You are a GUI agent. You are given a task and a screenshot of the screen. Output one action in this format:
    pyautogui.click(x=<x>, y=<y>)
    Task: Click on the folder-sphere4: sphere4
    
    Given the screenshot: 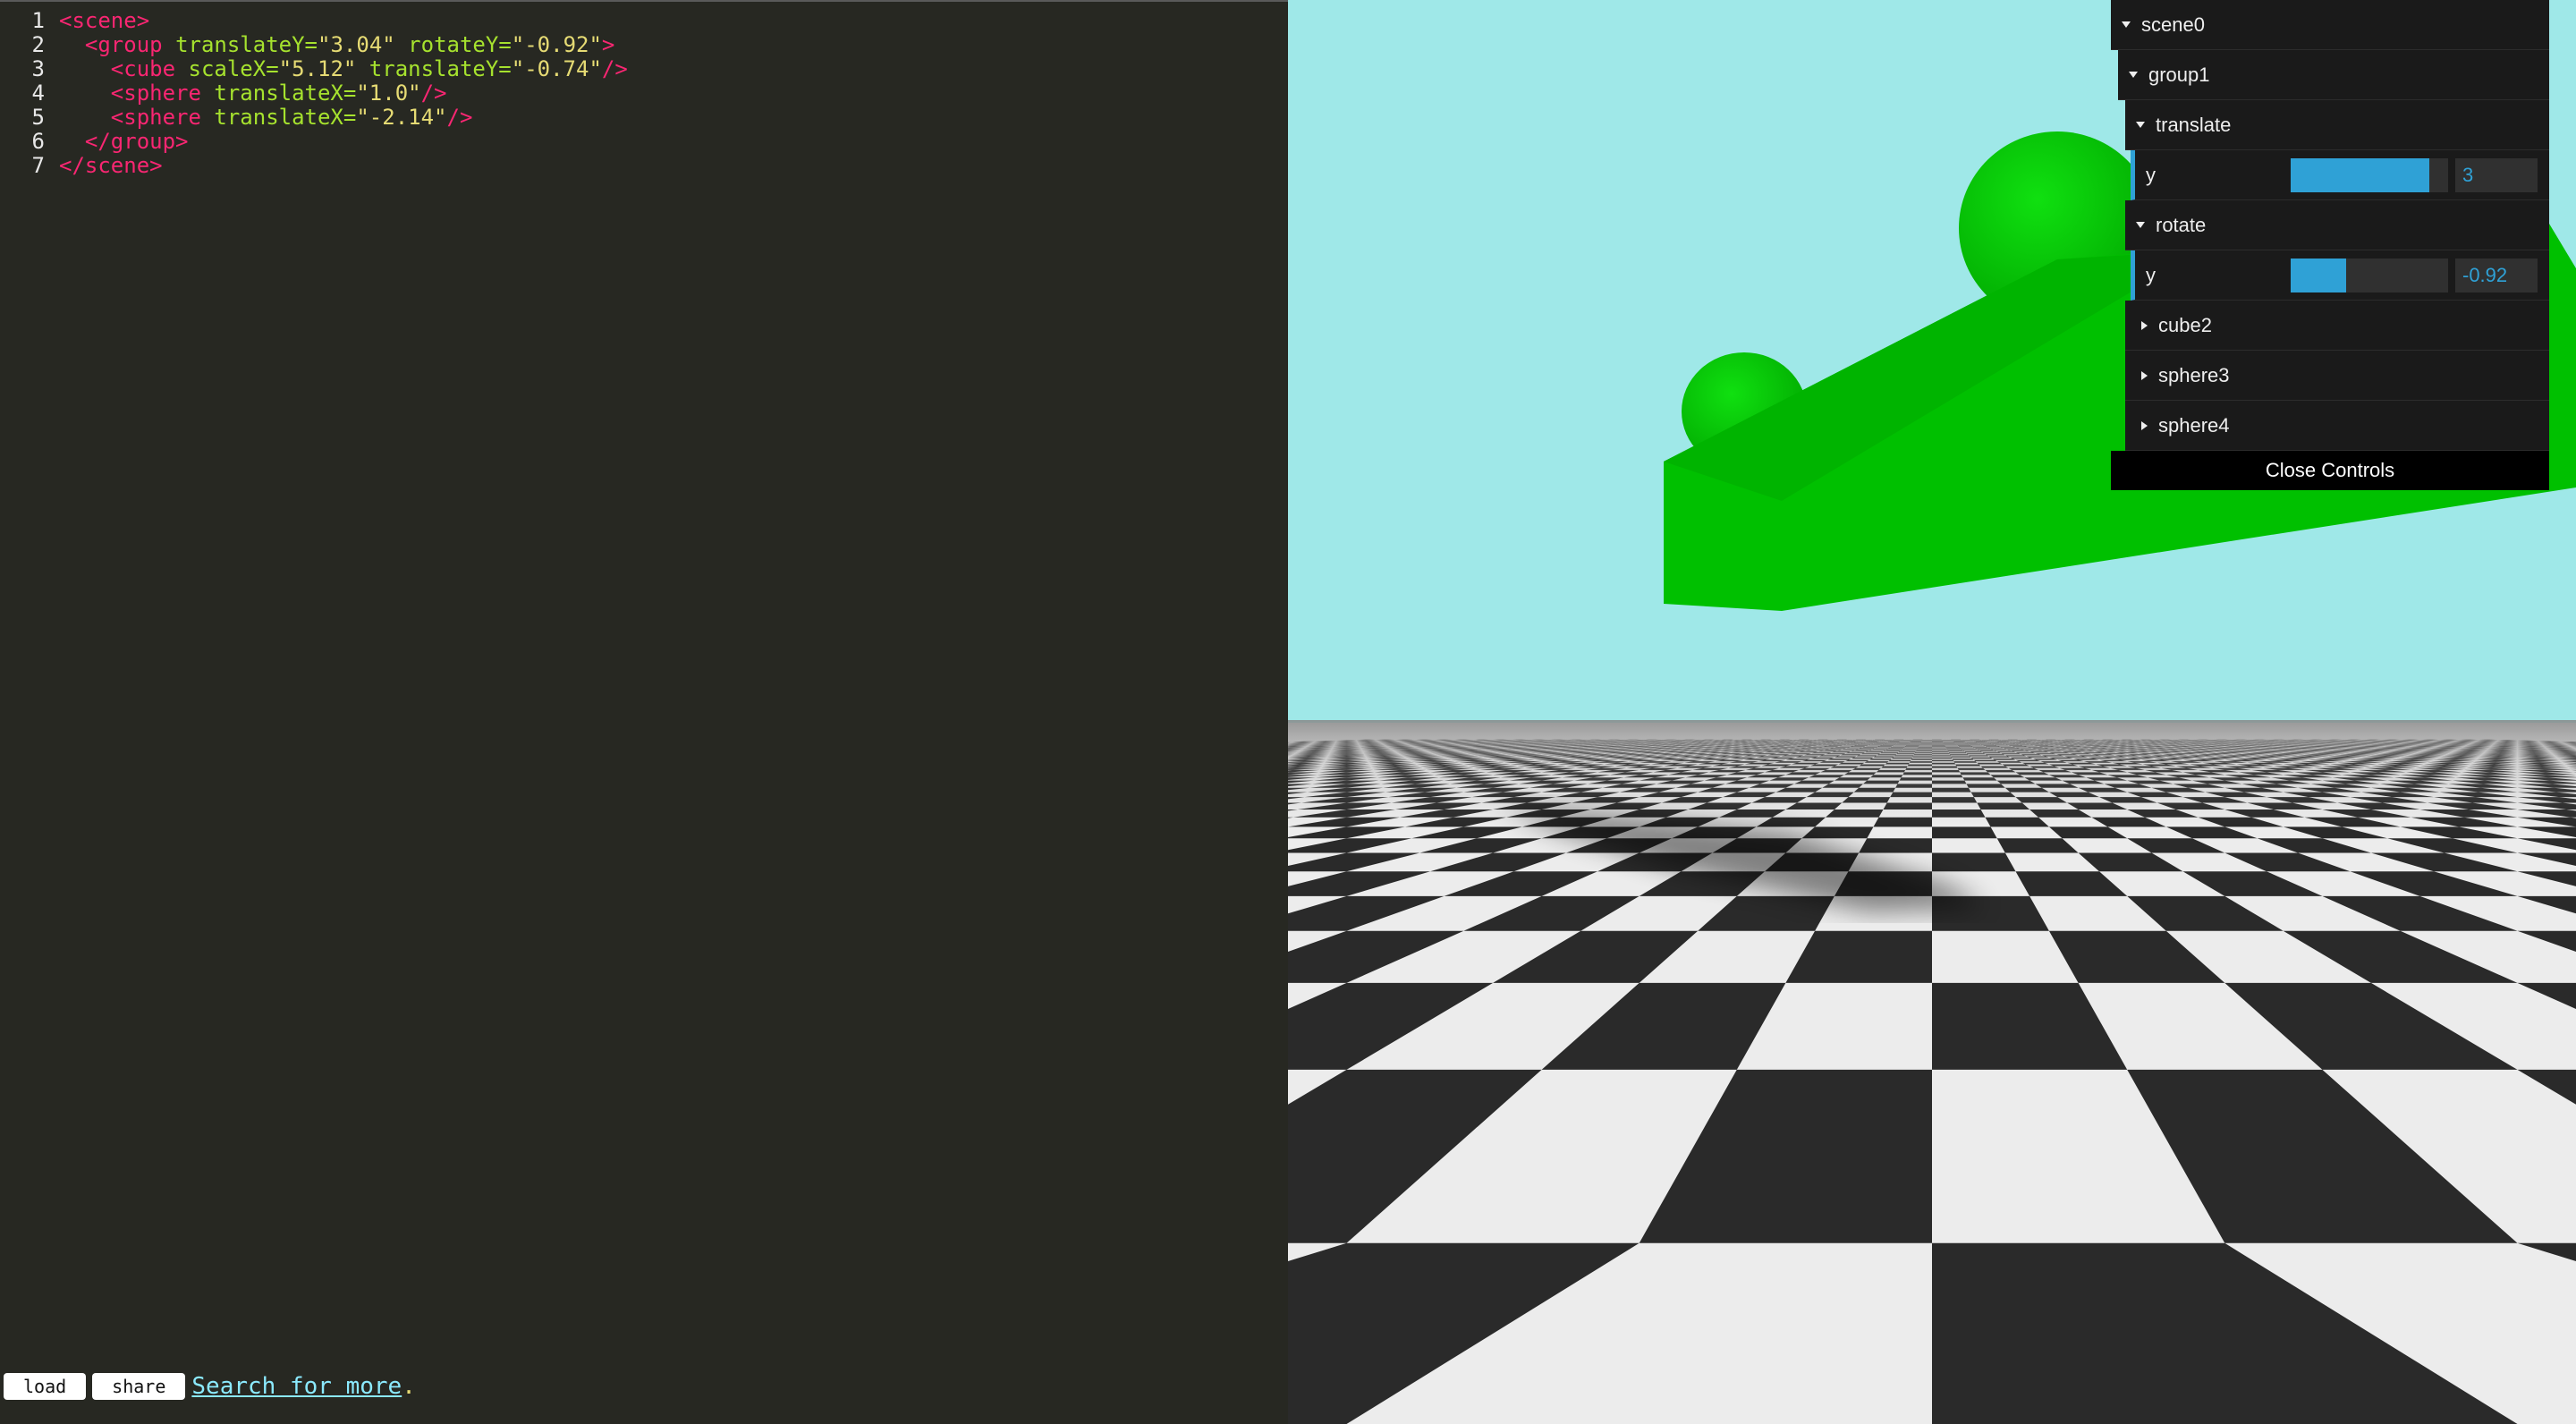 What is the action you would take?
    pyautogui.click(x=2337, y=426)
    